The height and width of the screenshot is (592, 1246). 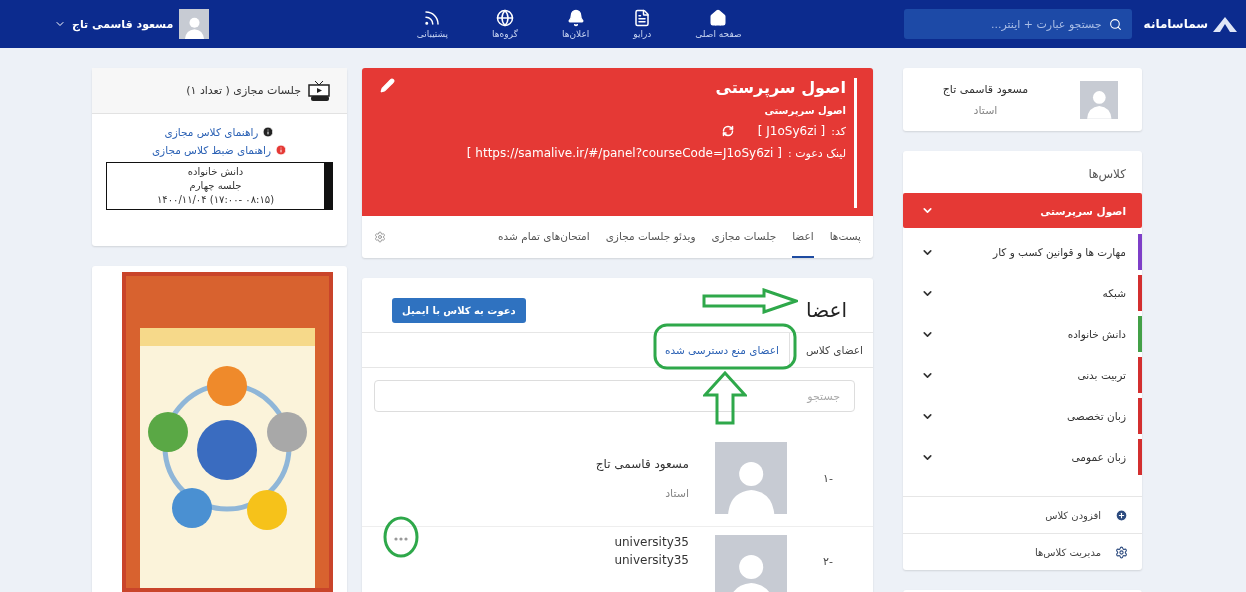 I want to click on code-label: کد:, so click(x=838, y=131).